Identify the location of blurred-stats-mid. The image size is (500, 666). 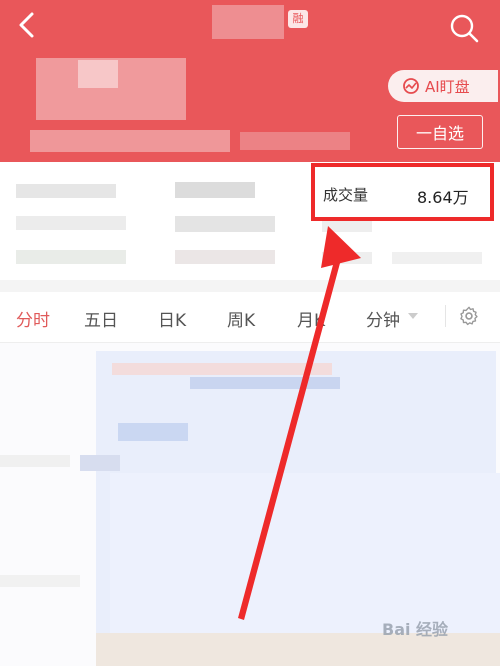
(215, 190).